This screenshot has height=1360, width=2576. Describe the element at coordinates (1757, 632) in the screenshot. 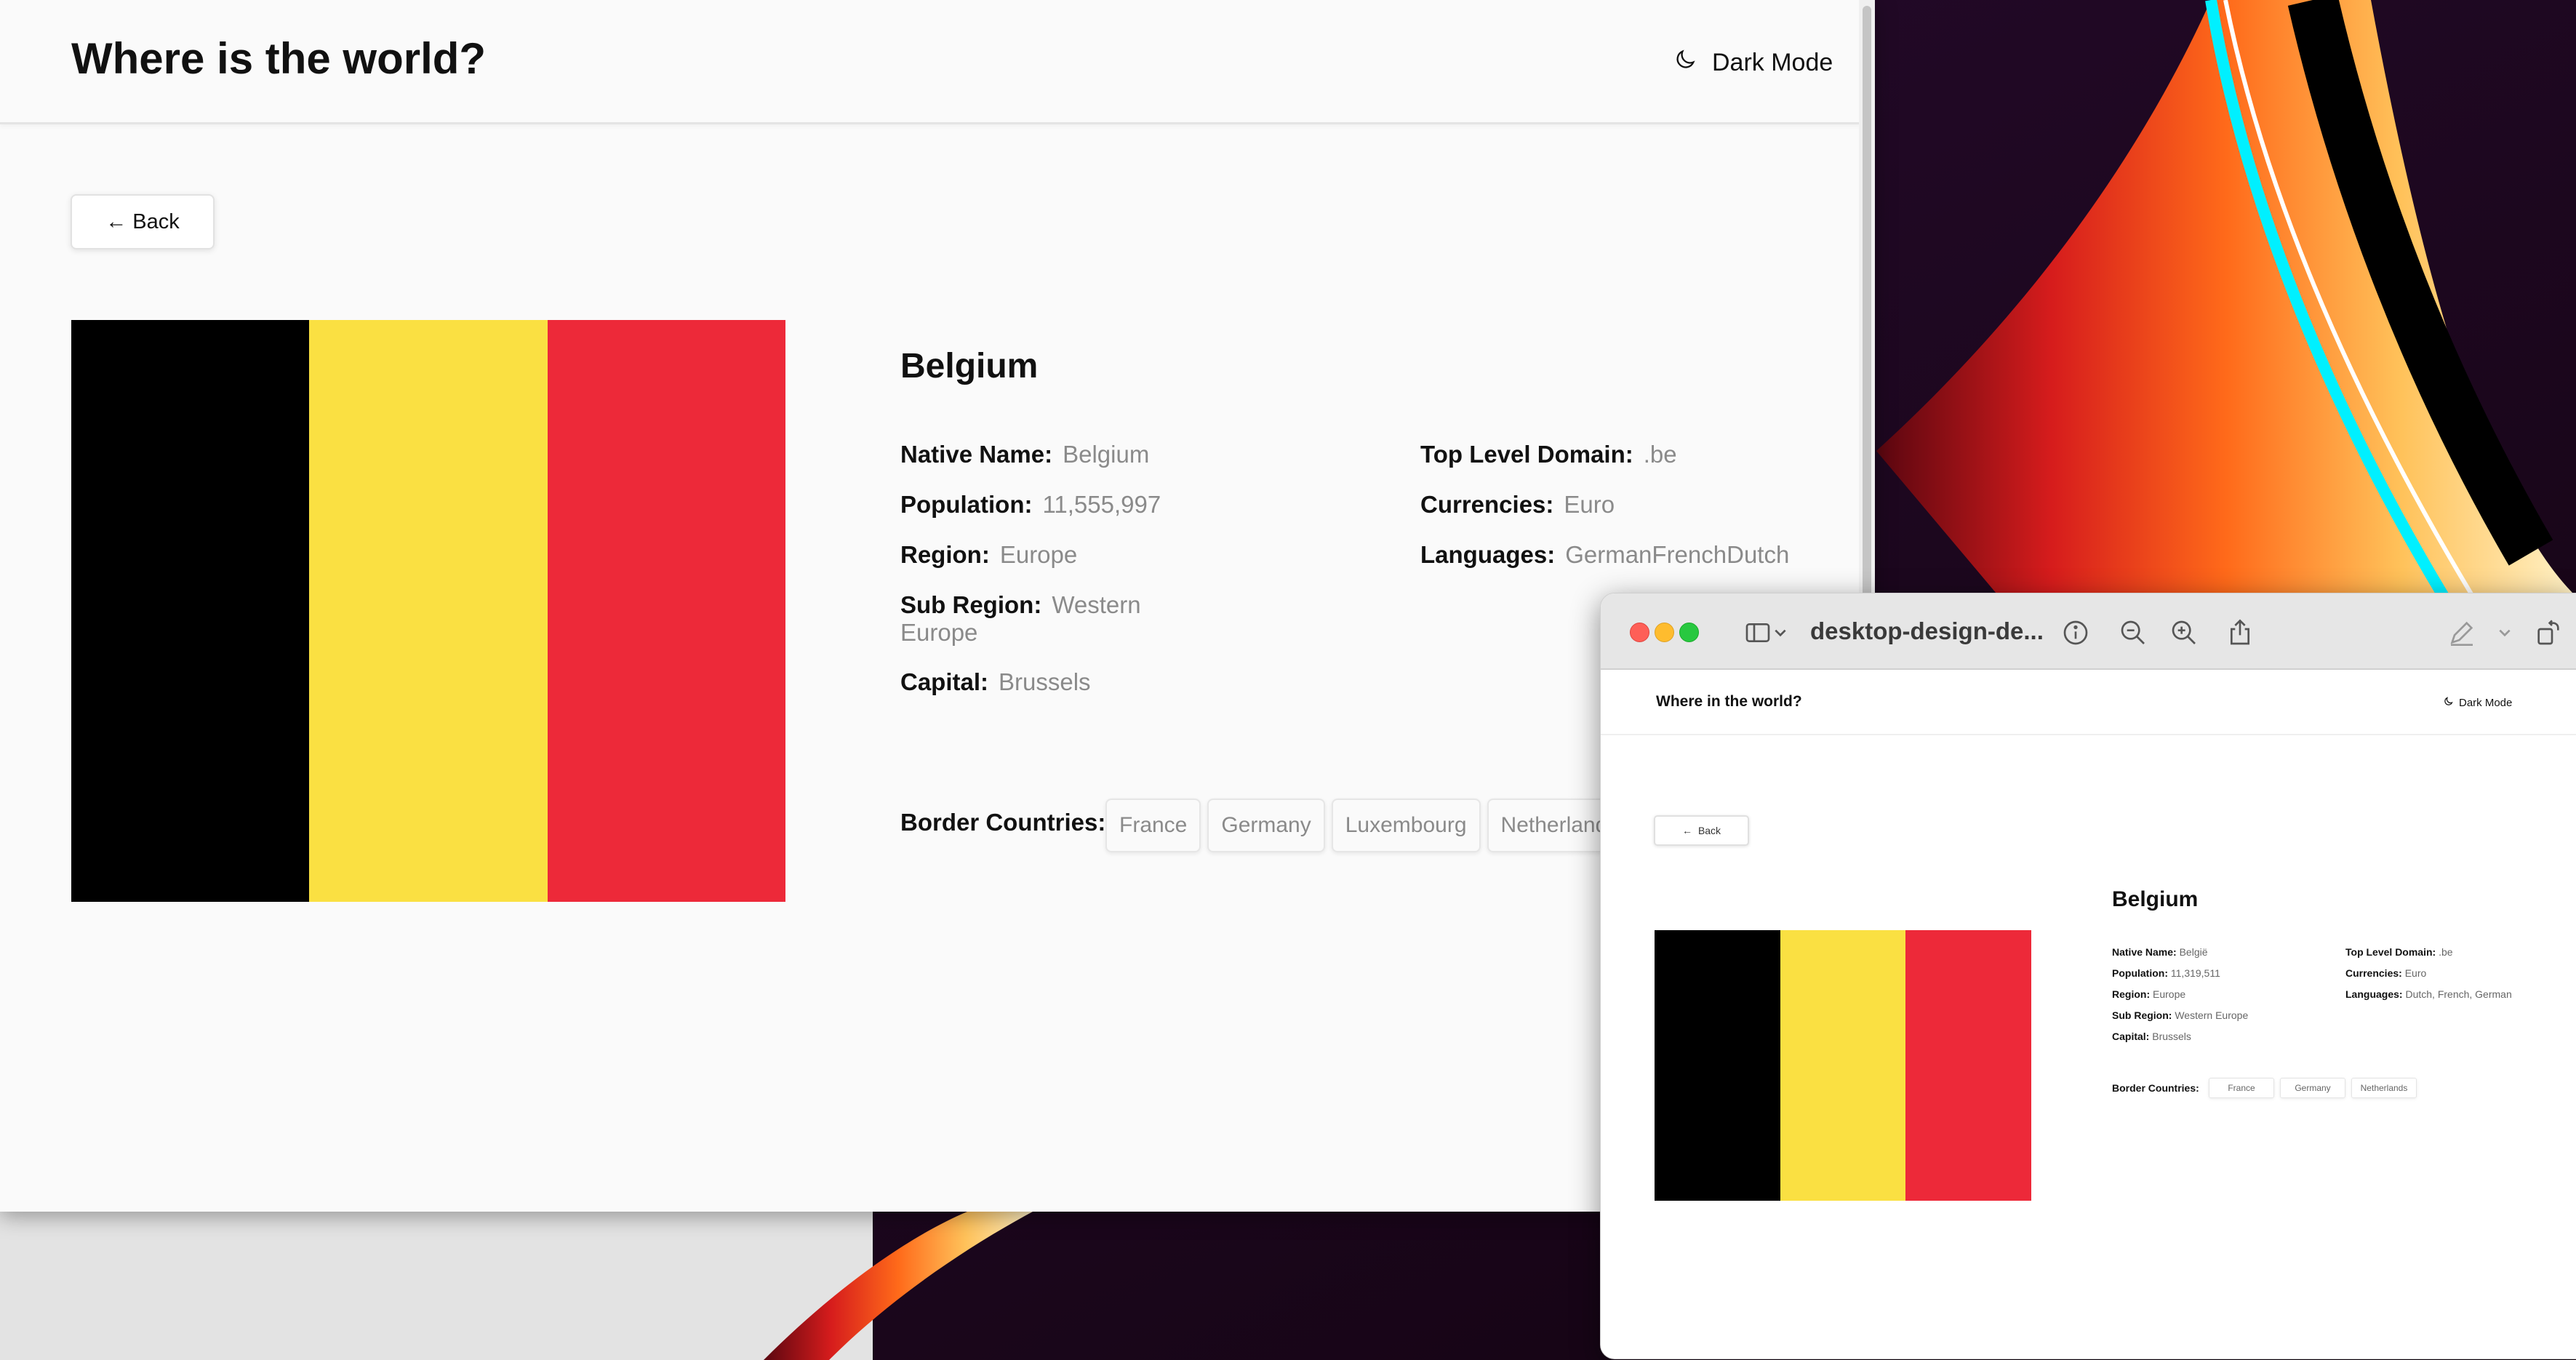

I see `sidebar-toggle-icon` at that location.